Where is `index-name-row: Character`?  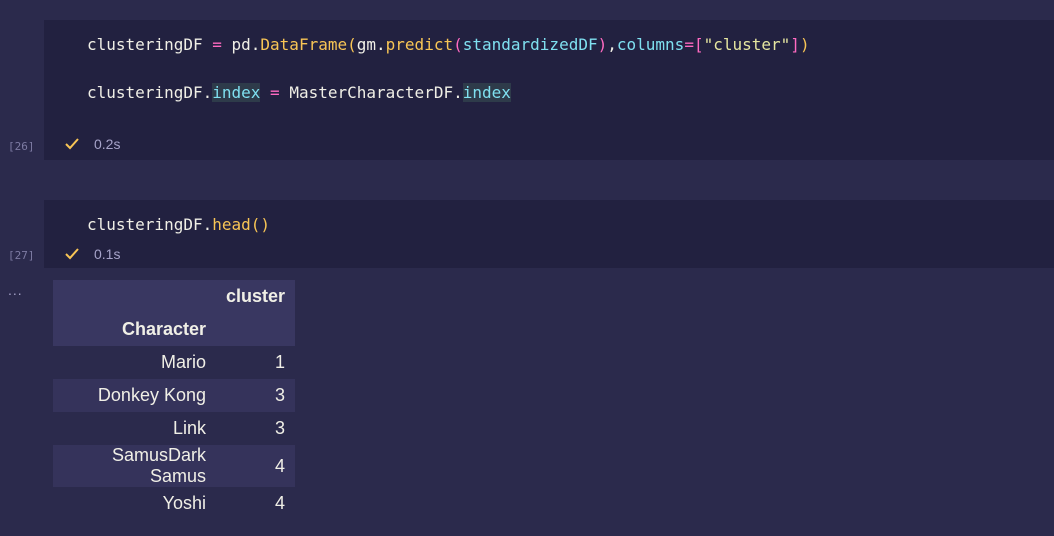 index-name-row: Character is located at coordinates (174, 329).